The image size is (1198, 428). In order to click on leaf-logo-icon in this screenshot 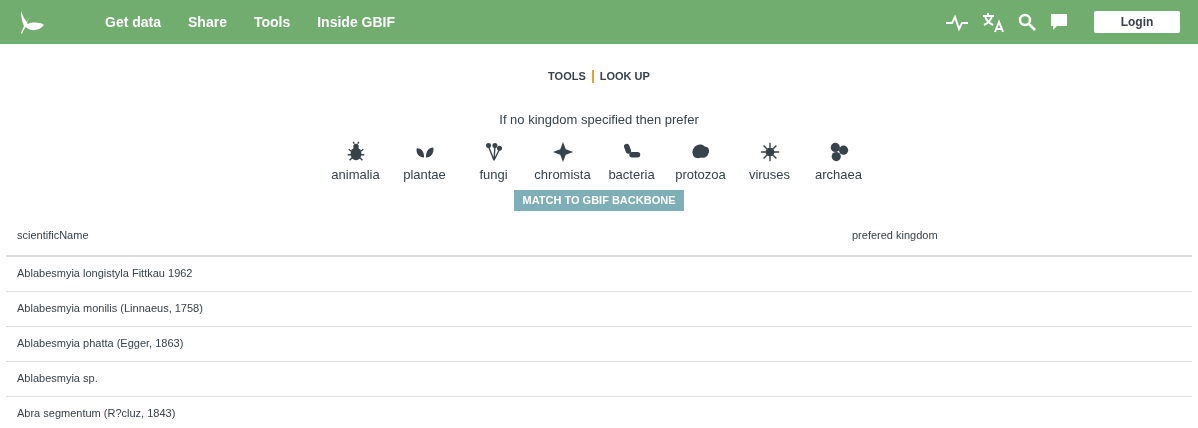, I will do `click(32, 22)`.